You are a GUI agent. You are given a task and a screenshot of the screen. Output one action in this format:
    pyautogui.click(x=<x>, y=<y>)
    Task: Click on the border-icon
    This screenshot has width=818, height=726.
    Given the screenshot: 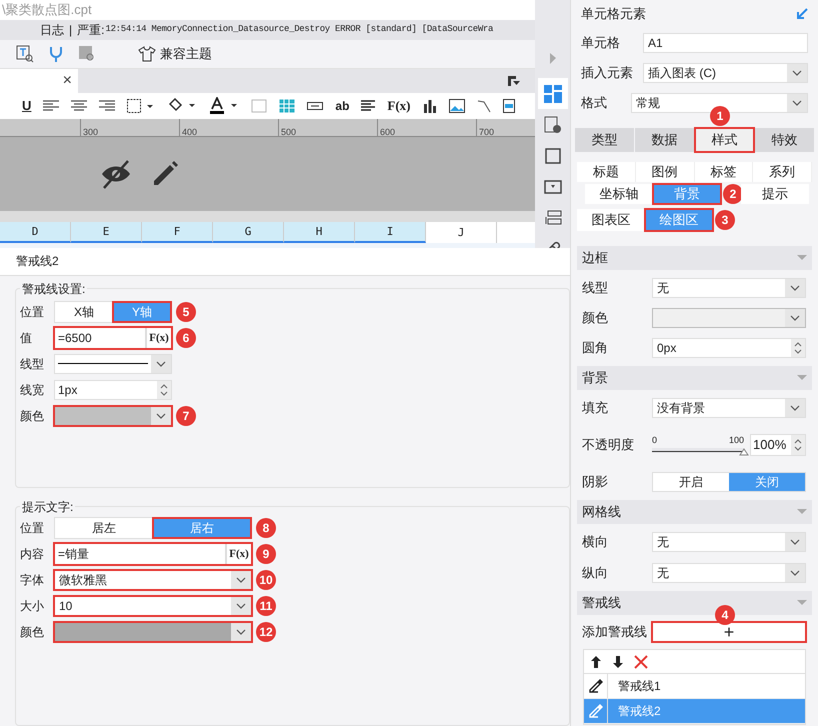 What is the action you would take?
    pyautogui.click(x=141, y=105)
    